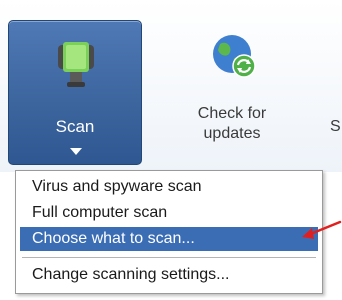  Describe the element at coordinates (76, 64) in the screenshot. I see `scanner-icon` at that location.